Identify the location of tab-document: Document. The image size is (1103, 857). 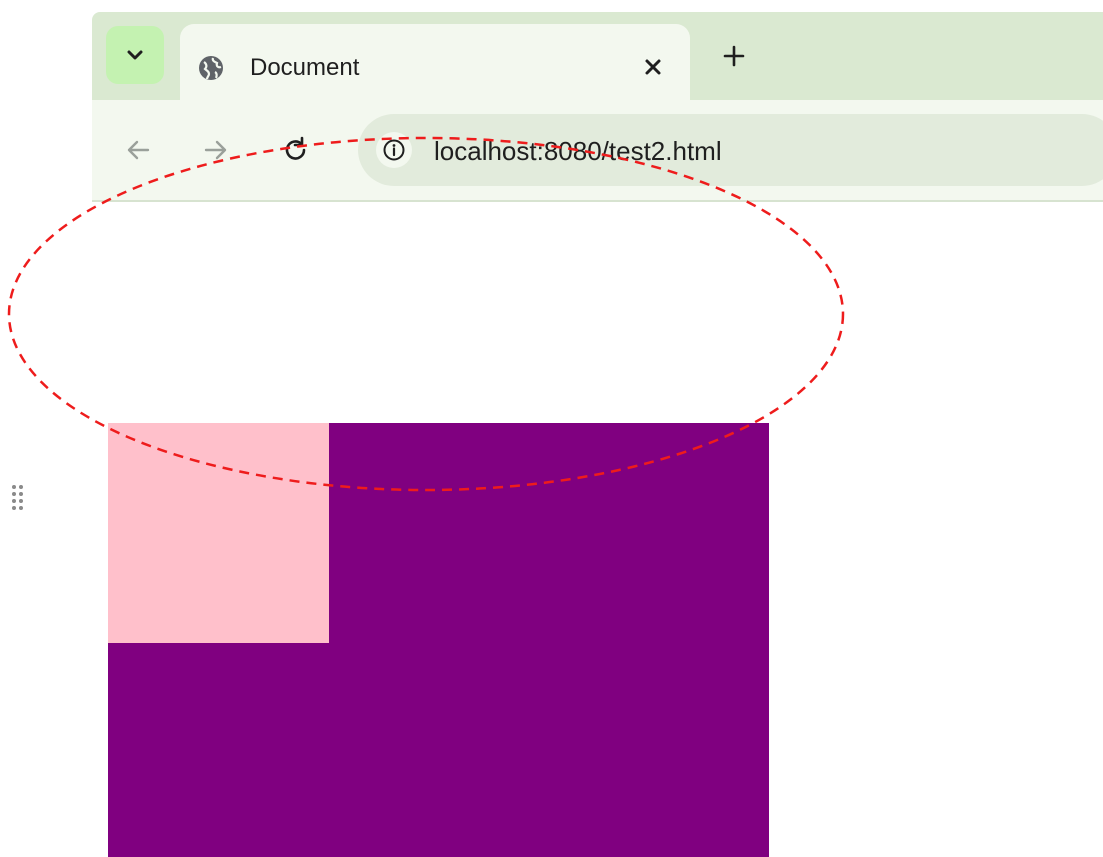
(435, 62).